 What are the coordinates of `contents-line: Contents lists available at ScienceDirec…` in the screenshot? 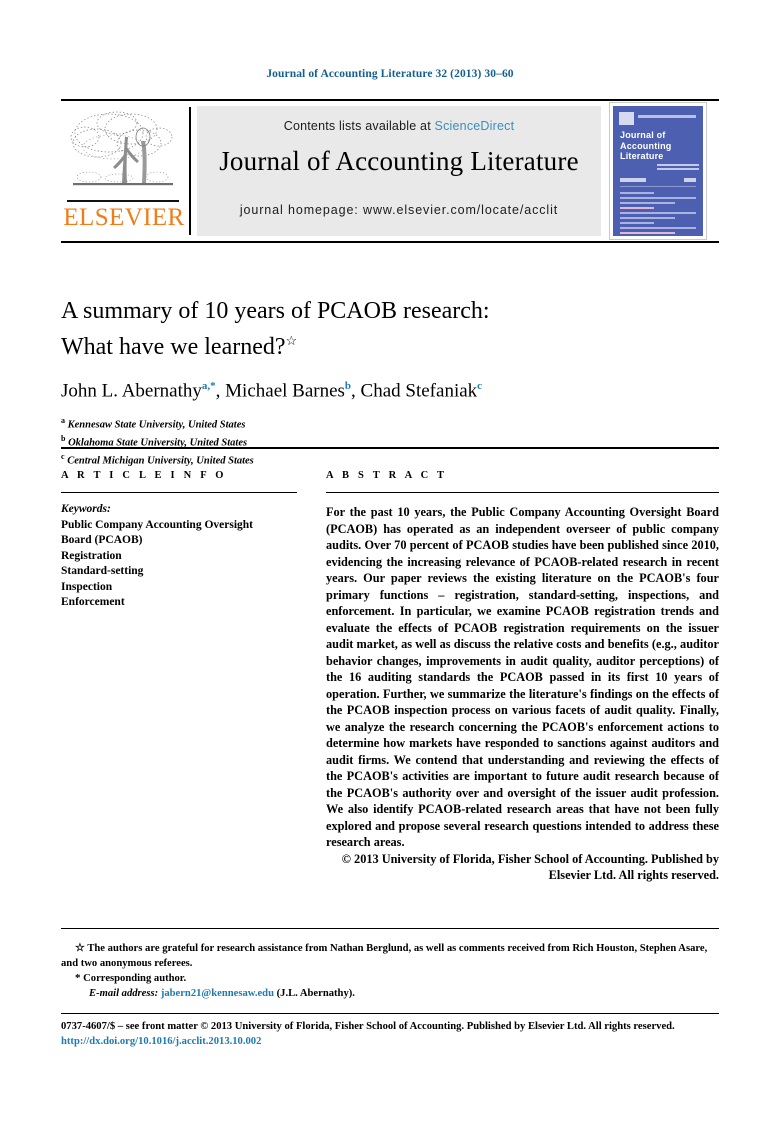 It's located at (399, 126).